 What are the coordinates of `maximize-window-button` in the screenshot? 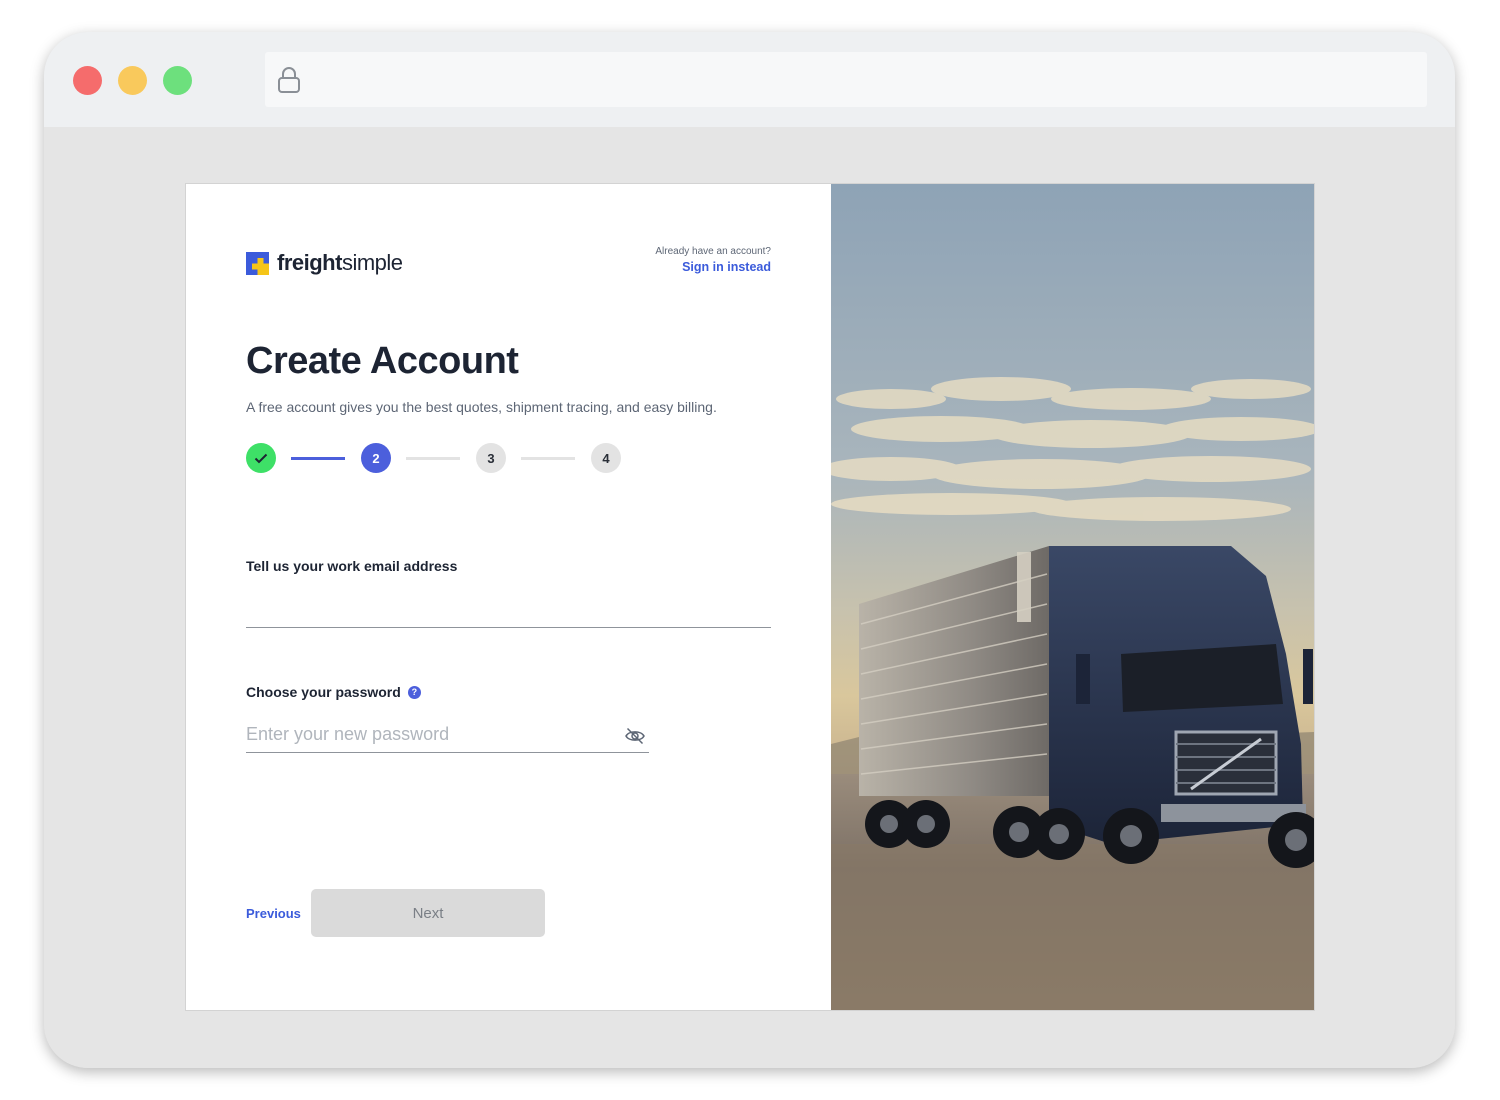 It's located at (177, 80).